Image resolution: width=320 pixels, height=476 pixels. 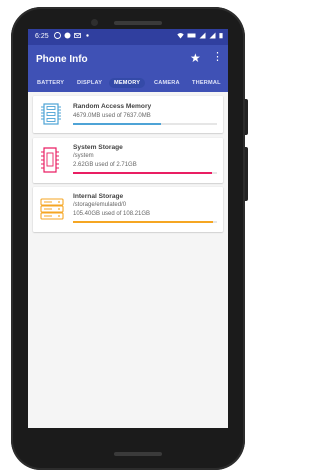 I want to click on tab-battery: BATTERY, so click(x=50, y=83).